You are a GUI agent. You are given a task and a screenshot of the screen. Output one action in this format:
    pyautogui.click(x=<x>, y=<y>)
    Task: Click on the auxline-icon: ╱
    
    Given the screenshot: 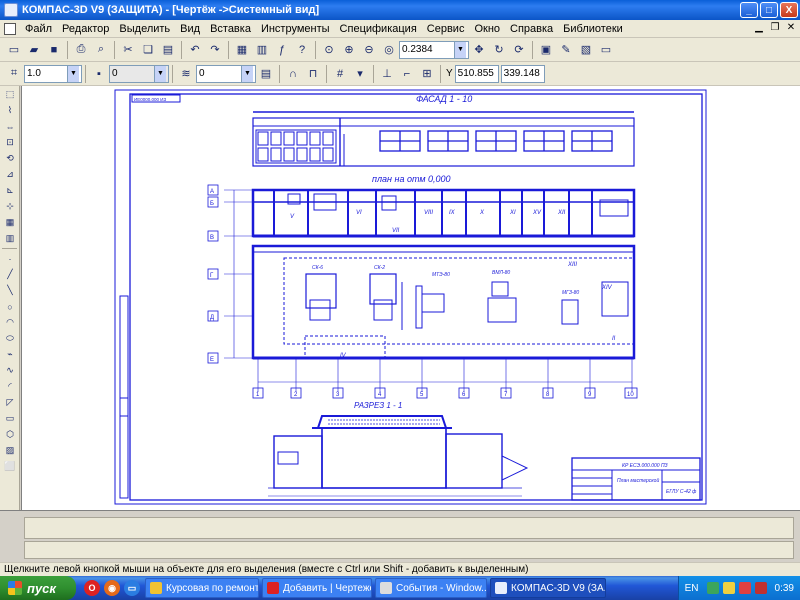 What is the action you would take?
    pyautogui.click(x=10, y=274)
    